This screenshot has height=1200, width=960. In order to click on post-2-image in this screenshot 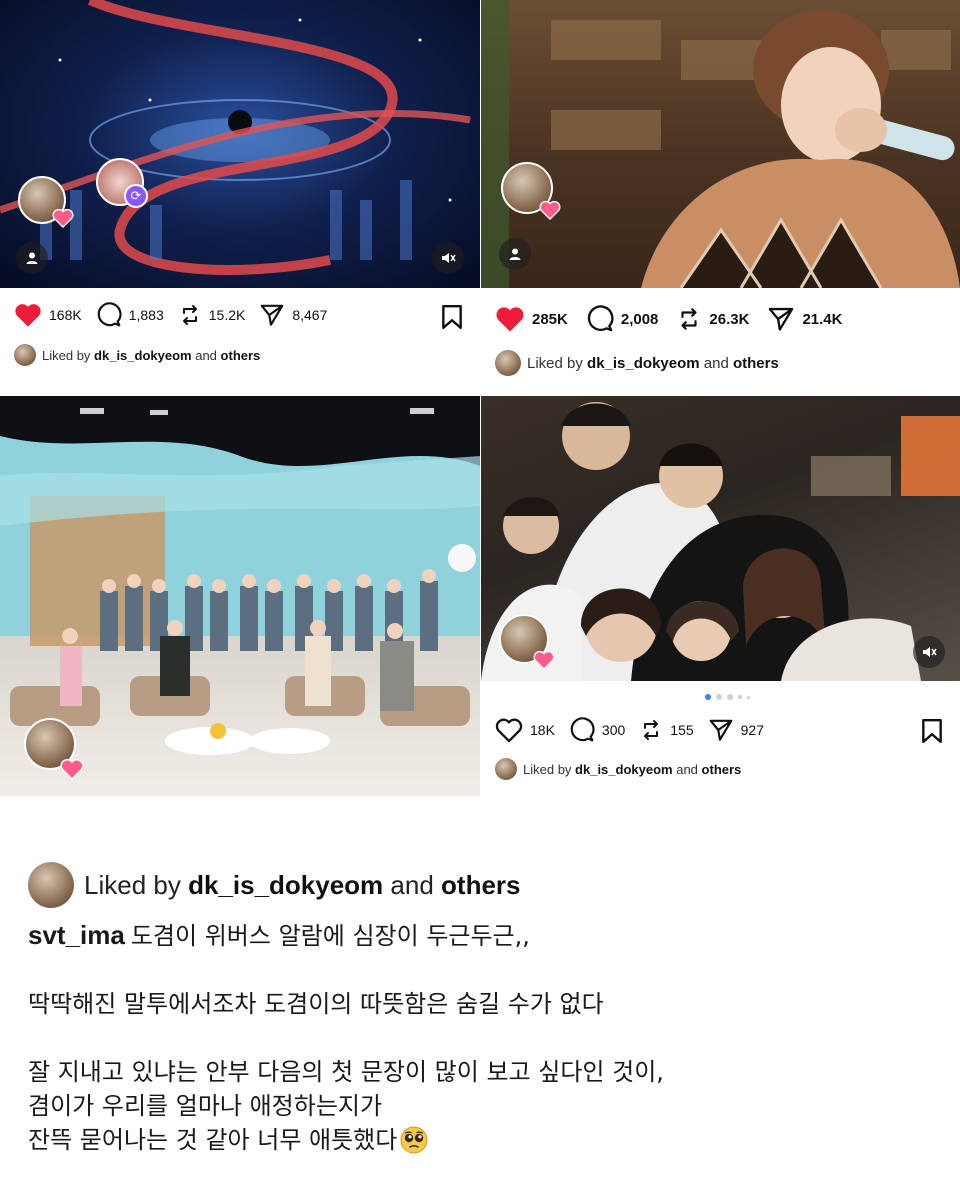, I will do `click(720, 144)`.